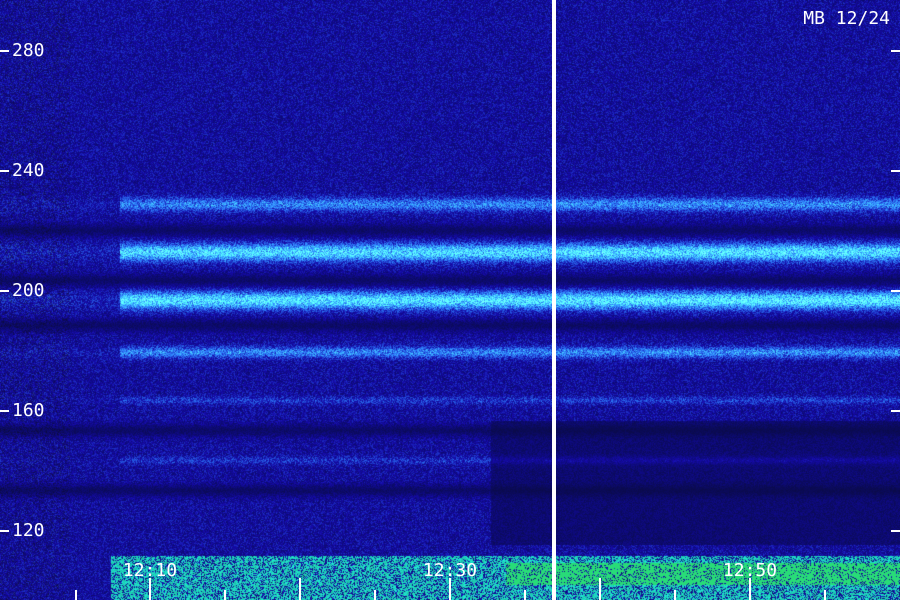 Image resolution: width=900 pixels, height=600 pixels. What do you see at coordinates (28, 290) in the screenshot?
I see `y-label: 200` at bounding box center [28, 290].